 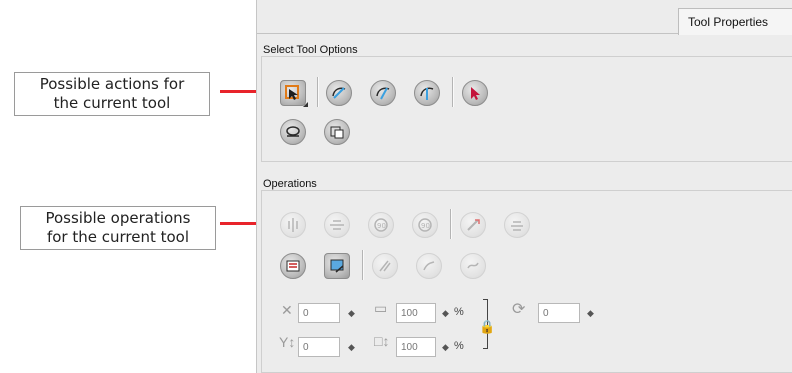 What do you see at coordinates (519, 309) in the screenshot?
I see `rotation-icon: ⟳` at bounding box center [519, 309].